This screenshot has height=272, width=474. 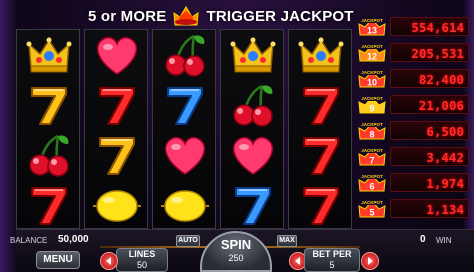 I want to click on spin-label: SPIN, so click(x=236, y=244).